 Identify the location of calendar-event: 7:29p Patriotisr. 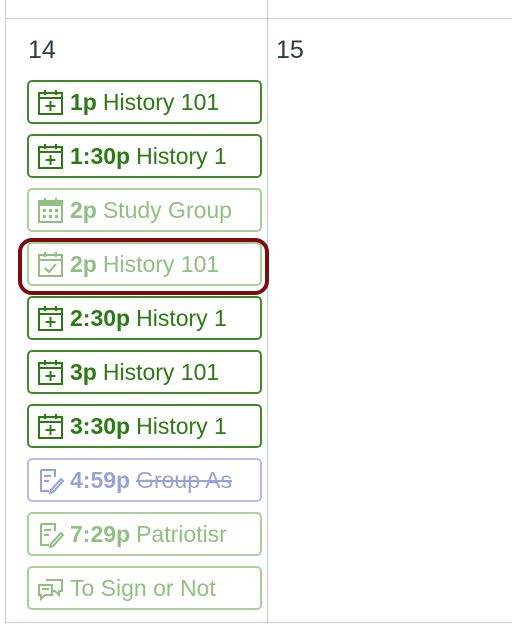
(144, 534).